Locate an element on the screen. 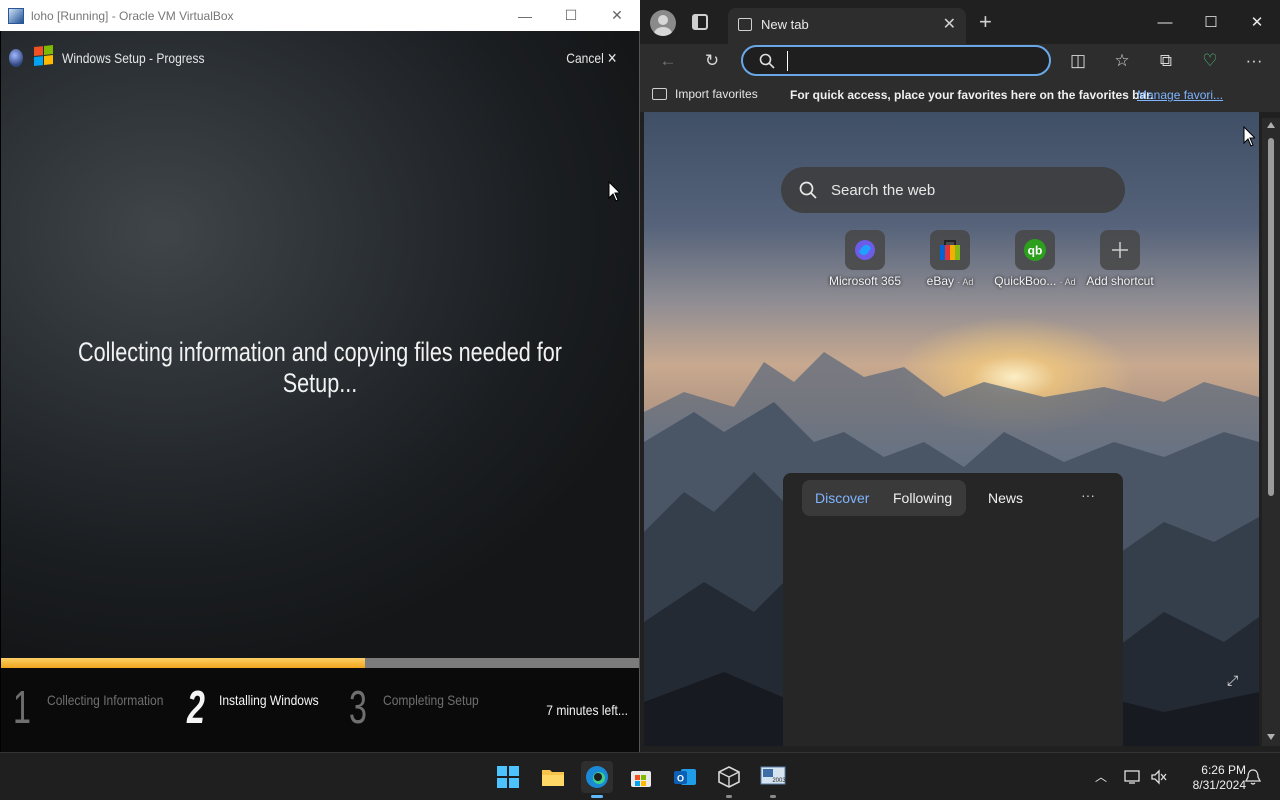 Image resolution: width=1280 pixels, height=800 pixels. clock-date: 8/31/2024 is located at coordinates (1219, 785).